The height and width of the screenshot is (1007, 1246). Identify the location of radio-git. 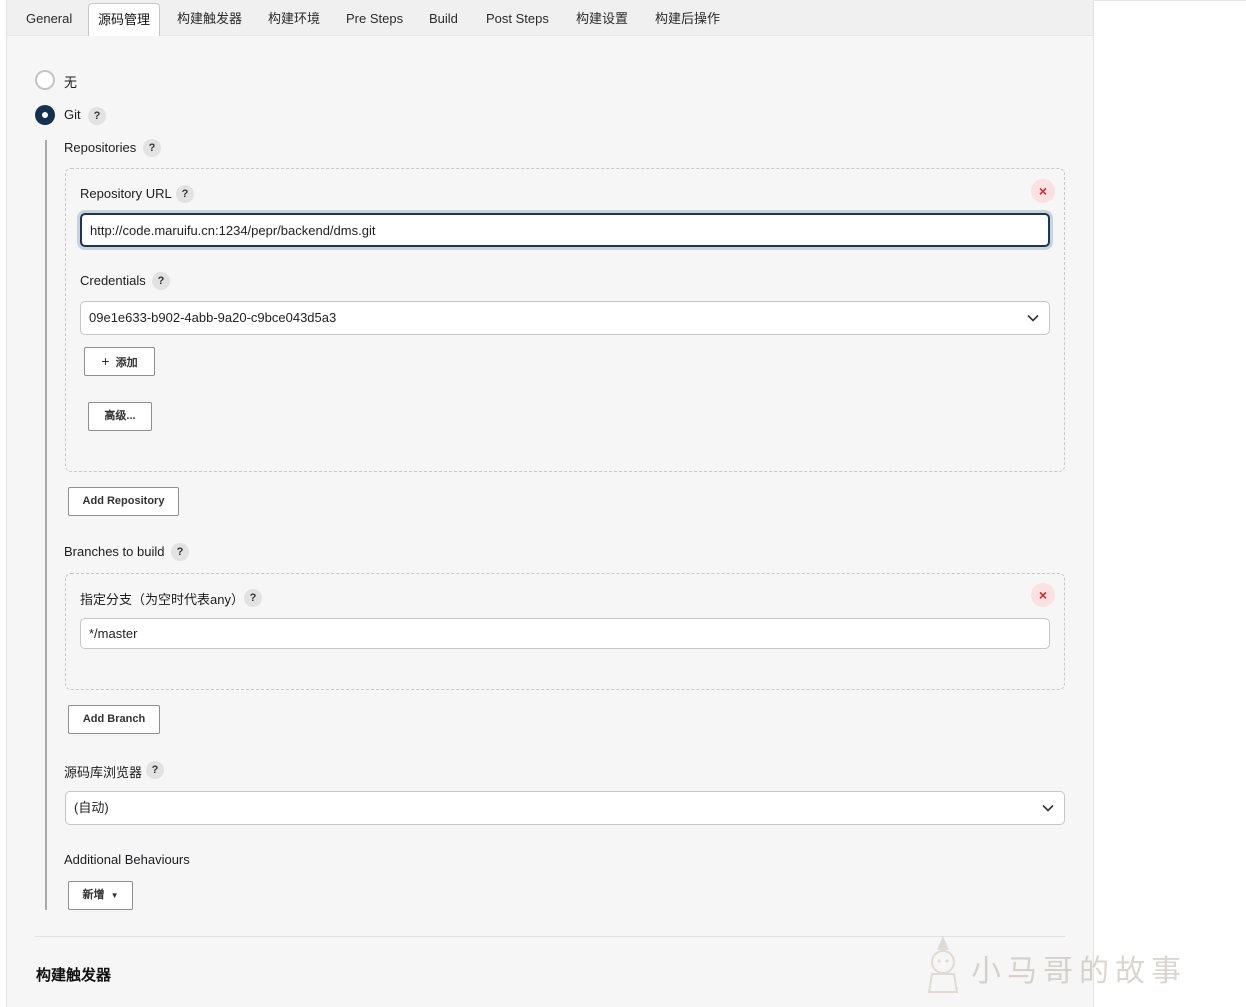
(45, 115).